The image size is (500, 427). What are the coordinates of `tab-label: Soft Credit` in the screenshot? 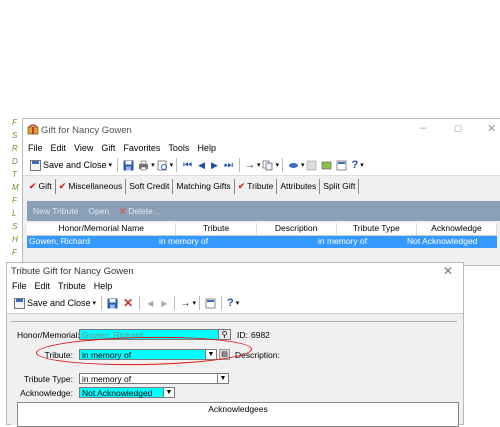 It's located at (149, 186).